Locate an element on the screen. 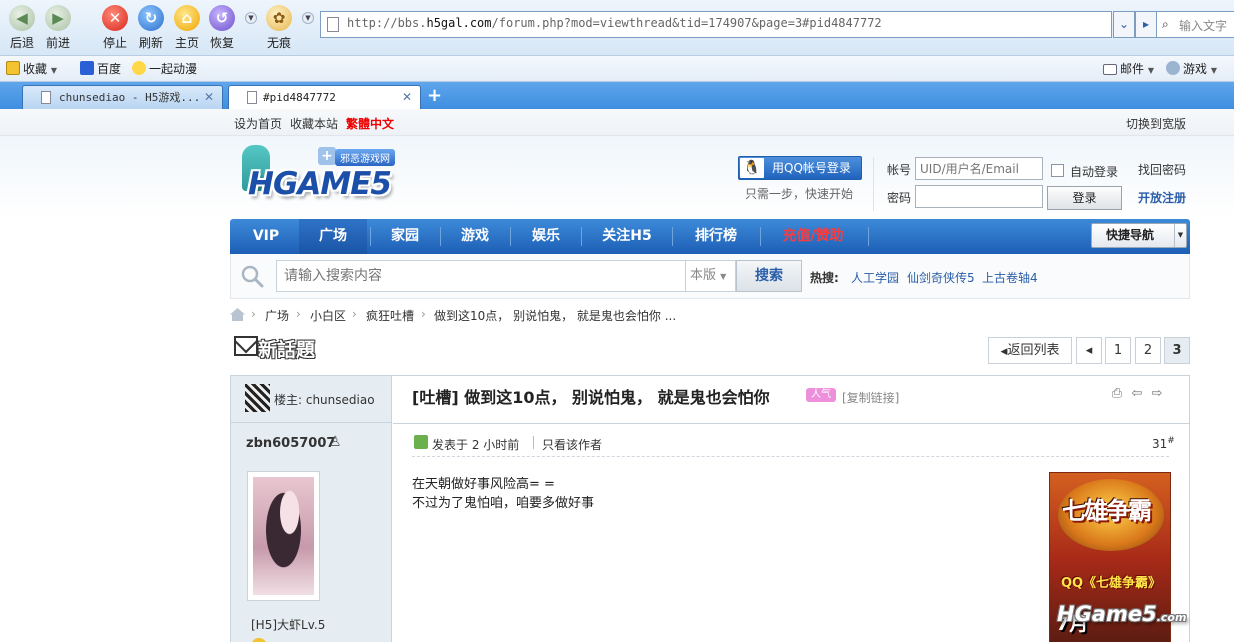  post-text-line: 在天朝做好事风险高= = is located at coordinates (483, 484).